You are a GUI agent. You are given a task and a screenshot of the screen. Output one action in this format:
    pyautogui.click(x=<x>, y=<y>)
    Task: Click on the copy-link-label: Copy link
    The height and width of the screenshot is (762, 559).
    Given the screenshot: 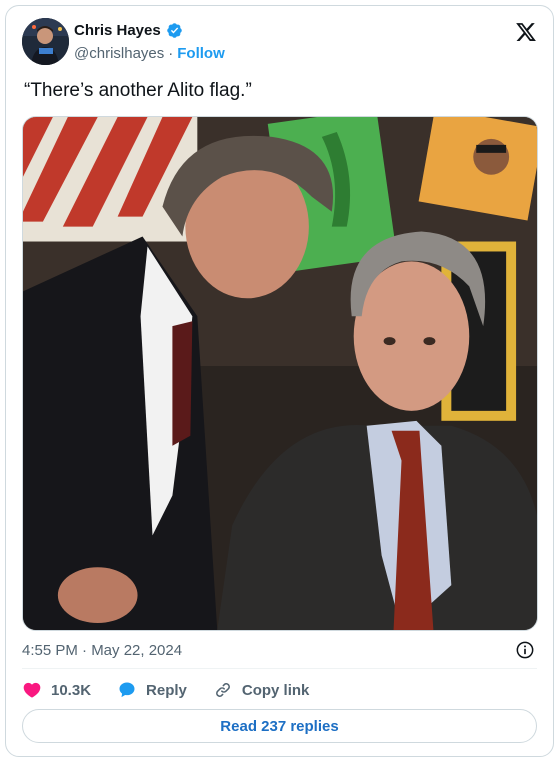 What is the action you would take?
    pyautogui.click(x=275, y=690)
    